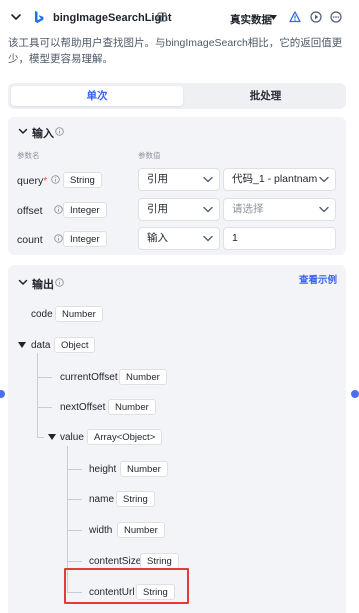  What do you see at coordinates (83, 407) in the screenshot?
I see `output-field-name: nextOffset` at bounding box center [83, 407].